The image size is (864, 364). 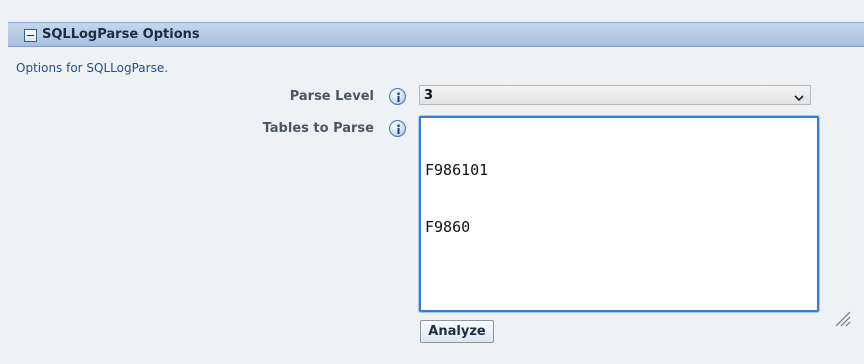 I want to click on chevron-down-icon, so click(x=799, y=98).